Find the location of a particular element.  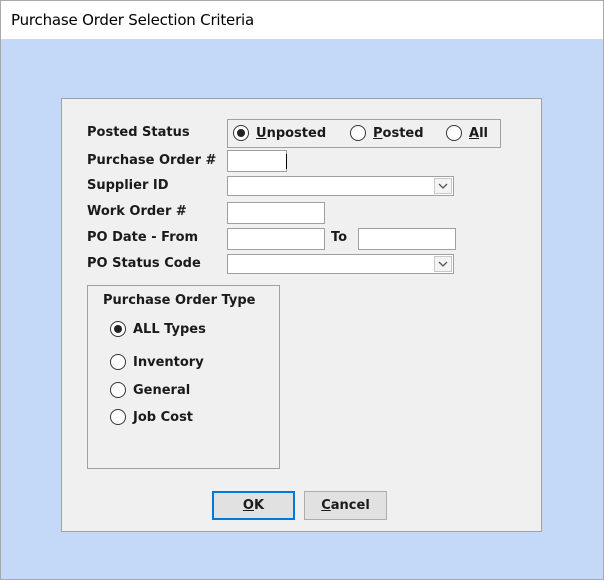

work-order-label: Work Order # is located at coordinates (137, 211).